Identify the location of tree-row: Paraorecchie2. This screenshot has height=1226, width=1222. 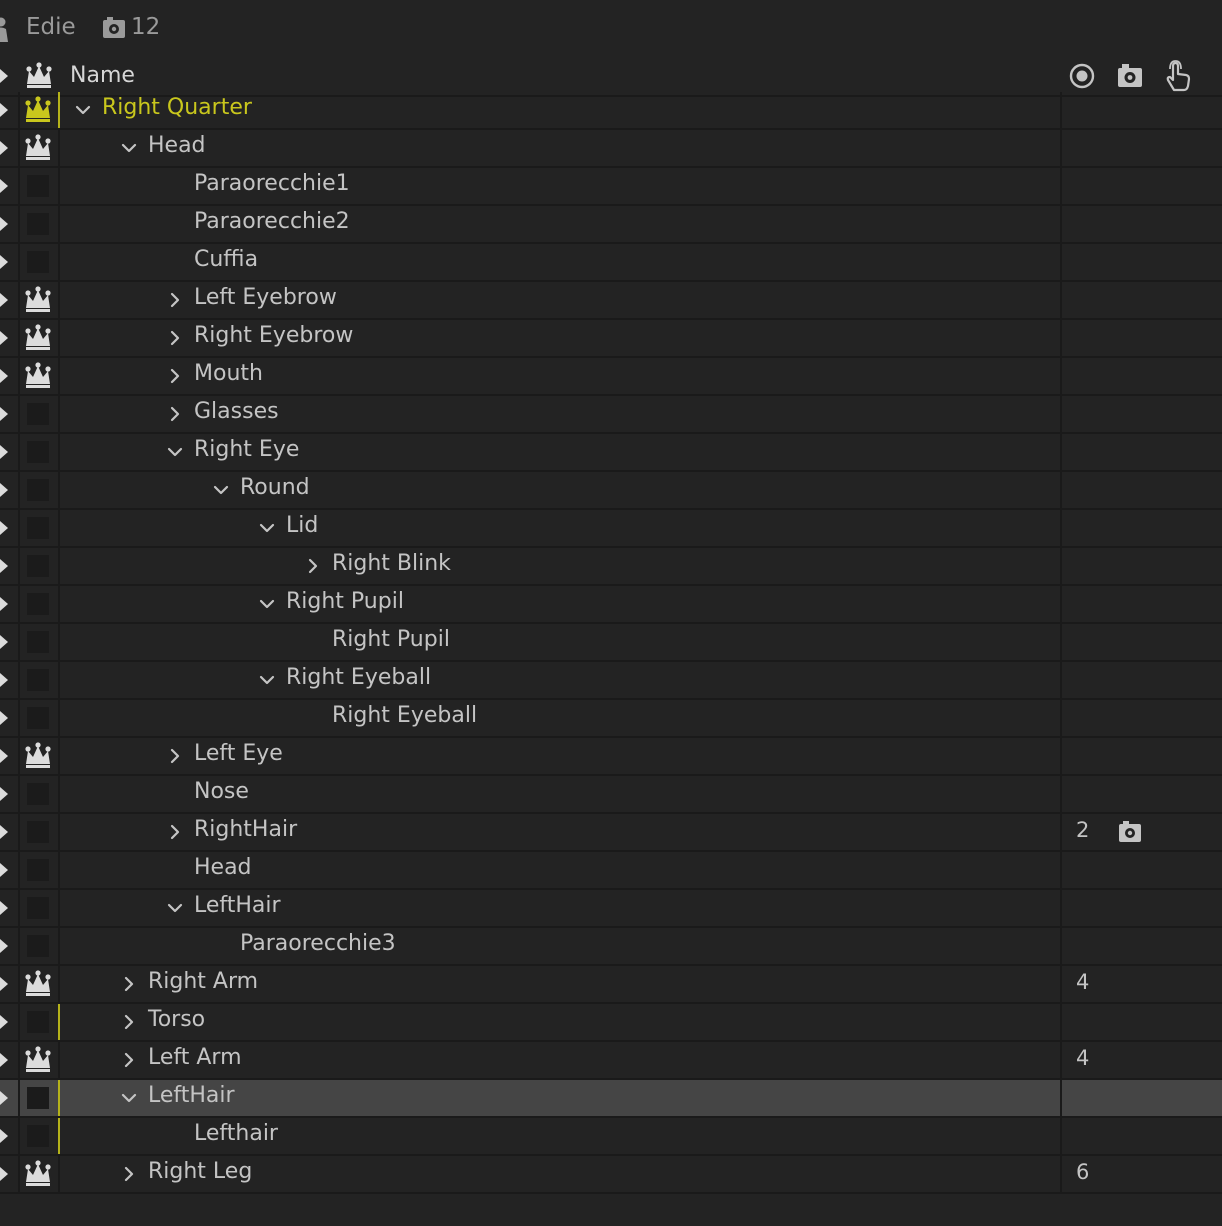
(611, 225).